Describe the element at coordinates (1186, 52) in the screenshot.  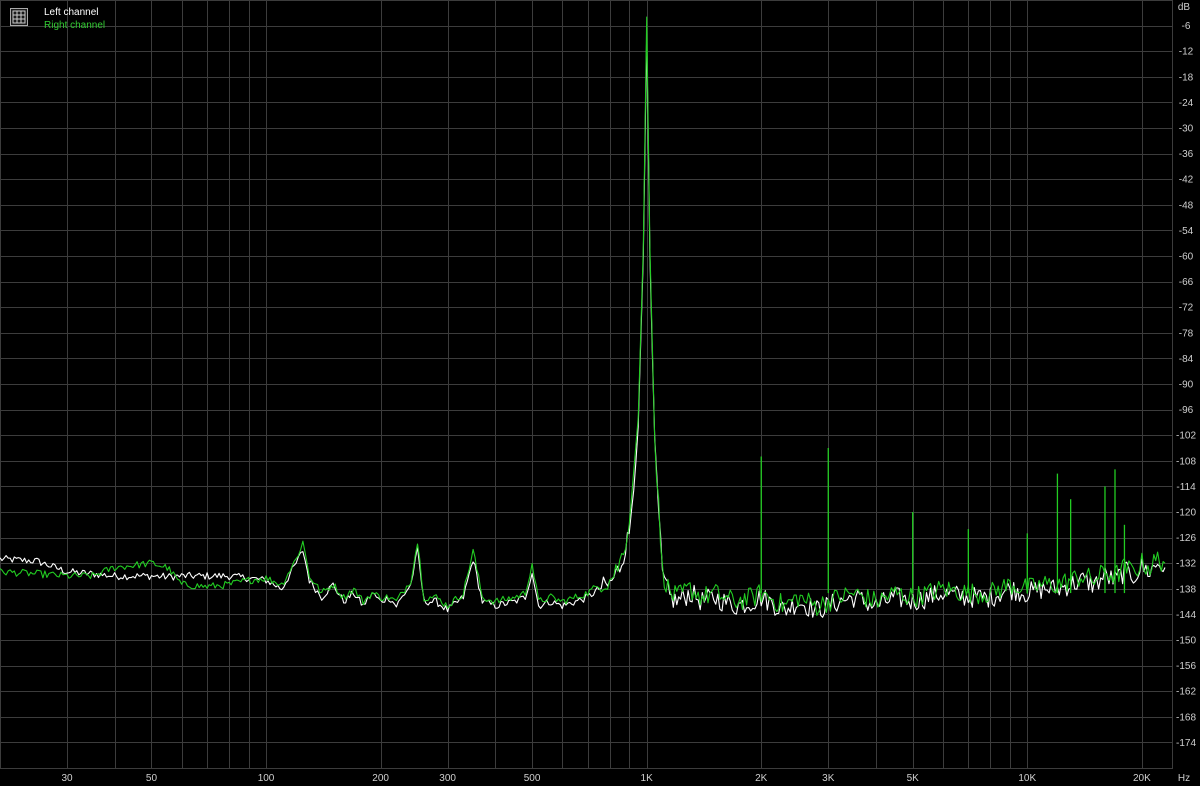
I see `y-tick-label: -12` at that location.